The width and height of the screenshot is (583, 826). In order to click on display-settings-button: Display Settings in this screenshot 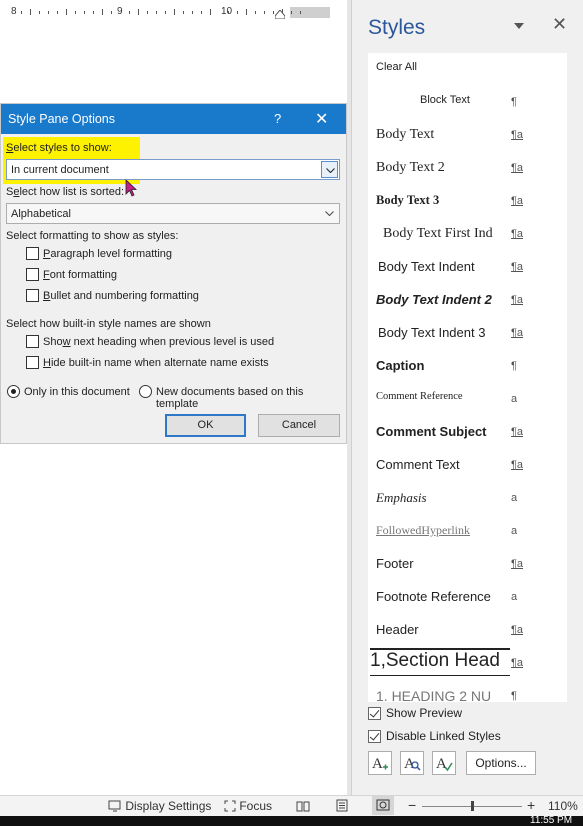, I will do `click(159, 806)`.